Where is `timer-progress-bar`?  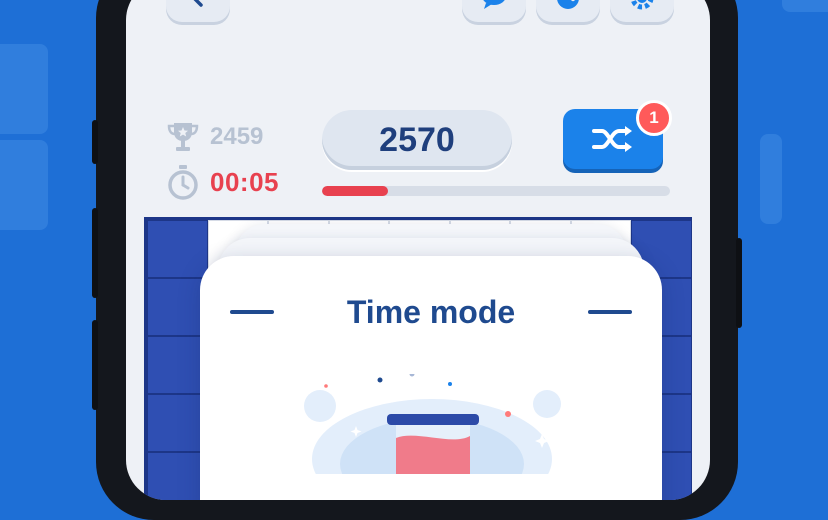 timer-progress-bar is located at coordinates (496, 191).